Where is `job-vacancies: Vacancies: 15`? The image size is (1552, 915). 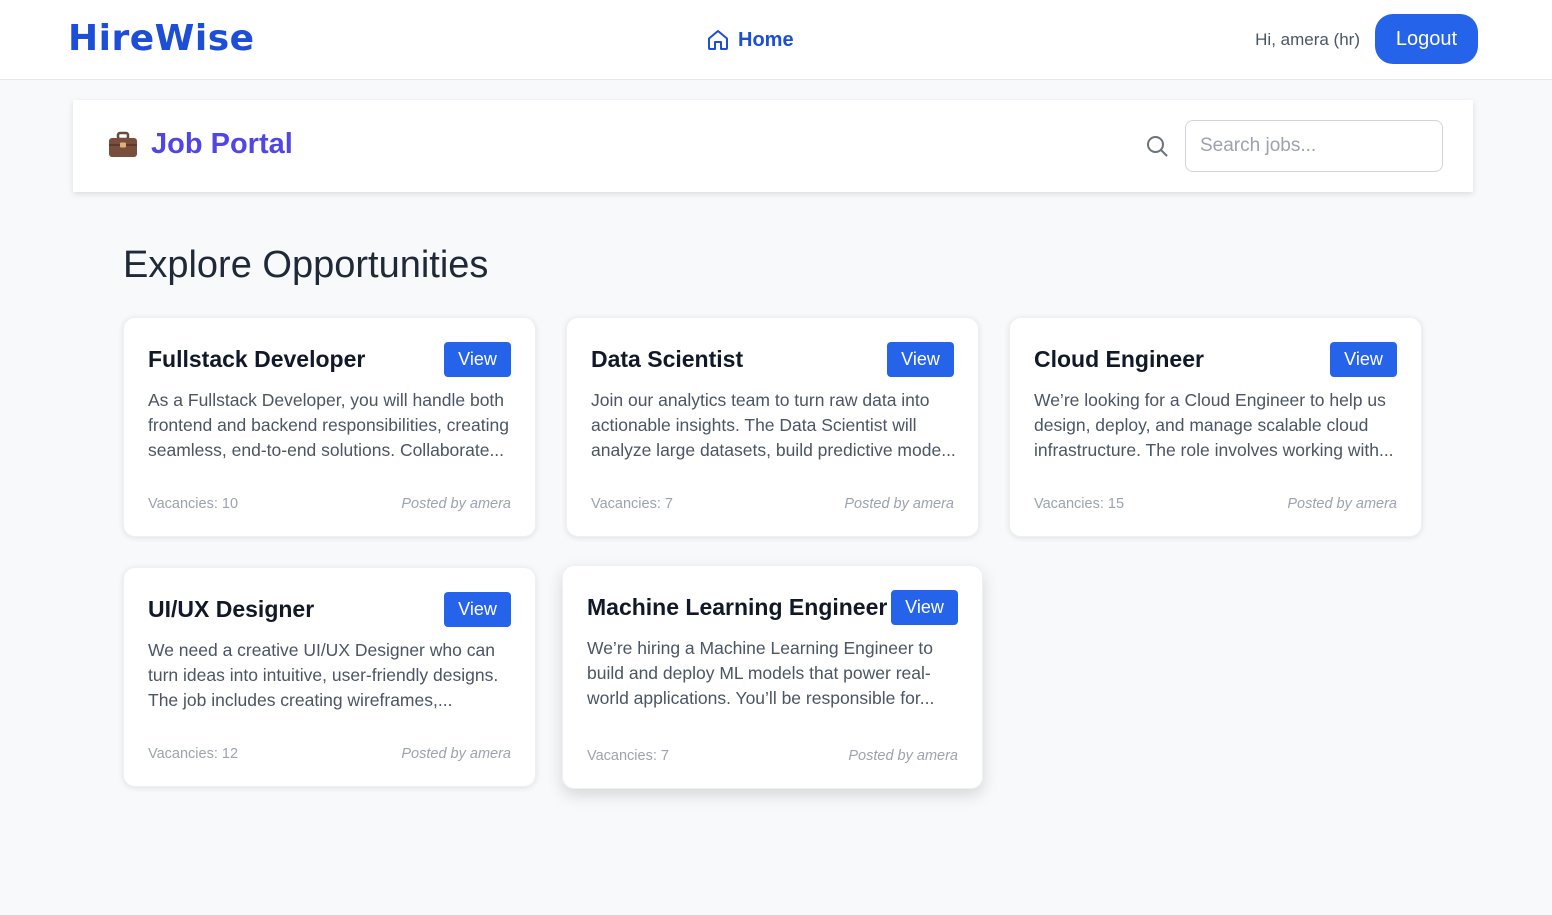
job-vacancies: Vacancies: 15 is located at coordinates (1079, 504).